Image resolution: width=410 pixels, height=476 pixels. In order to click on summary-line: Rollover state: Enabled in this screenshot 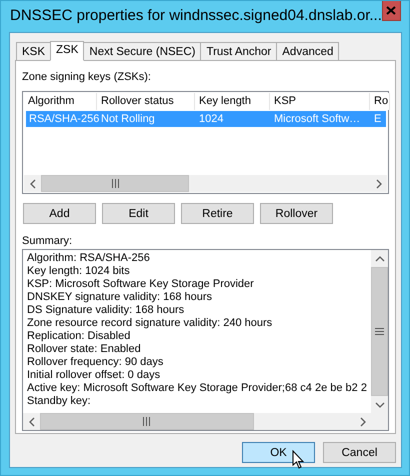, I will do `click(84, 349)`.